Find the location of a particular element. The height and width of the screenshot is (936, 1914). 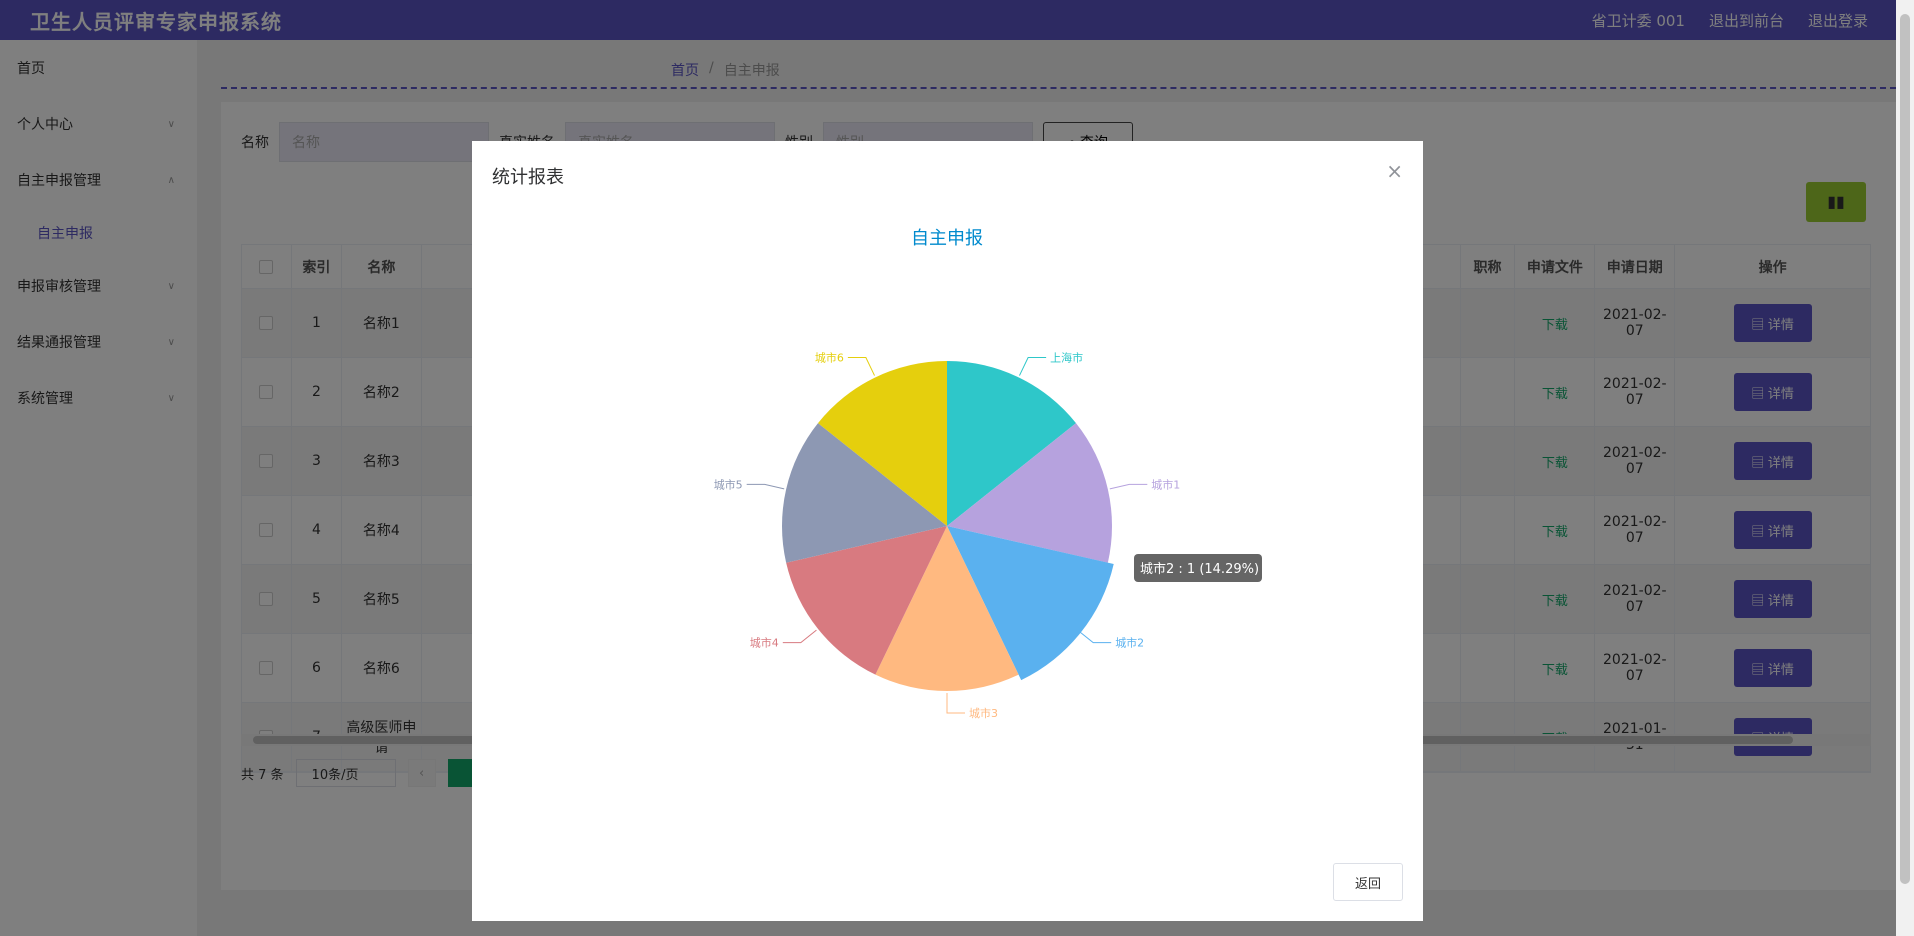

chart-tooltip: 城市2 : 1 (14.29%) is located at coordinates (1198, 568).